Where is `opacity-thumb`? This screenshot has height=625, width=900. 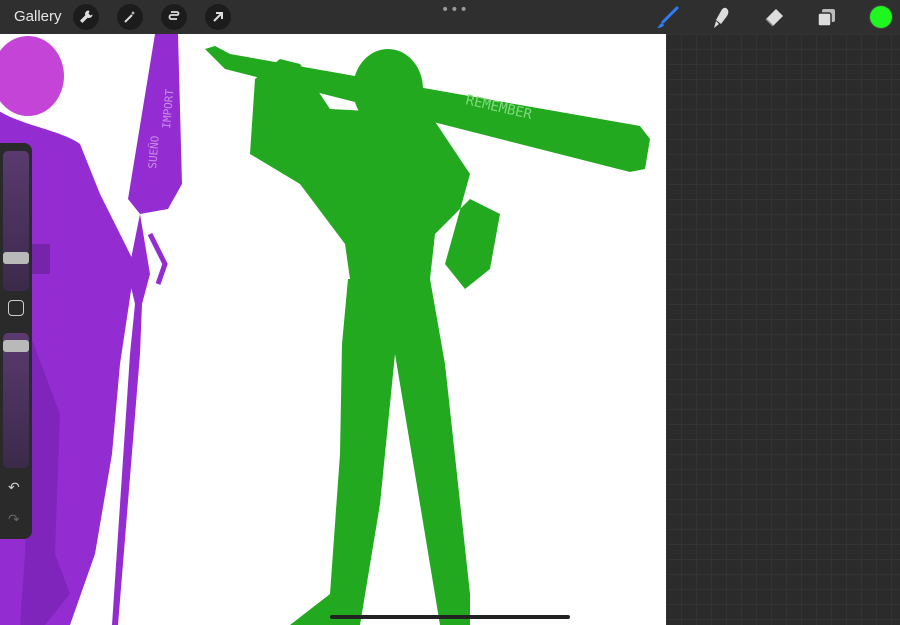
opacity-thumb is located at coordinates (16, 346).